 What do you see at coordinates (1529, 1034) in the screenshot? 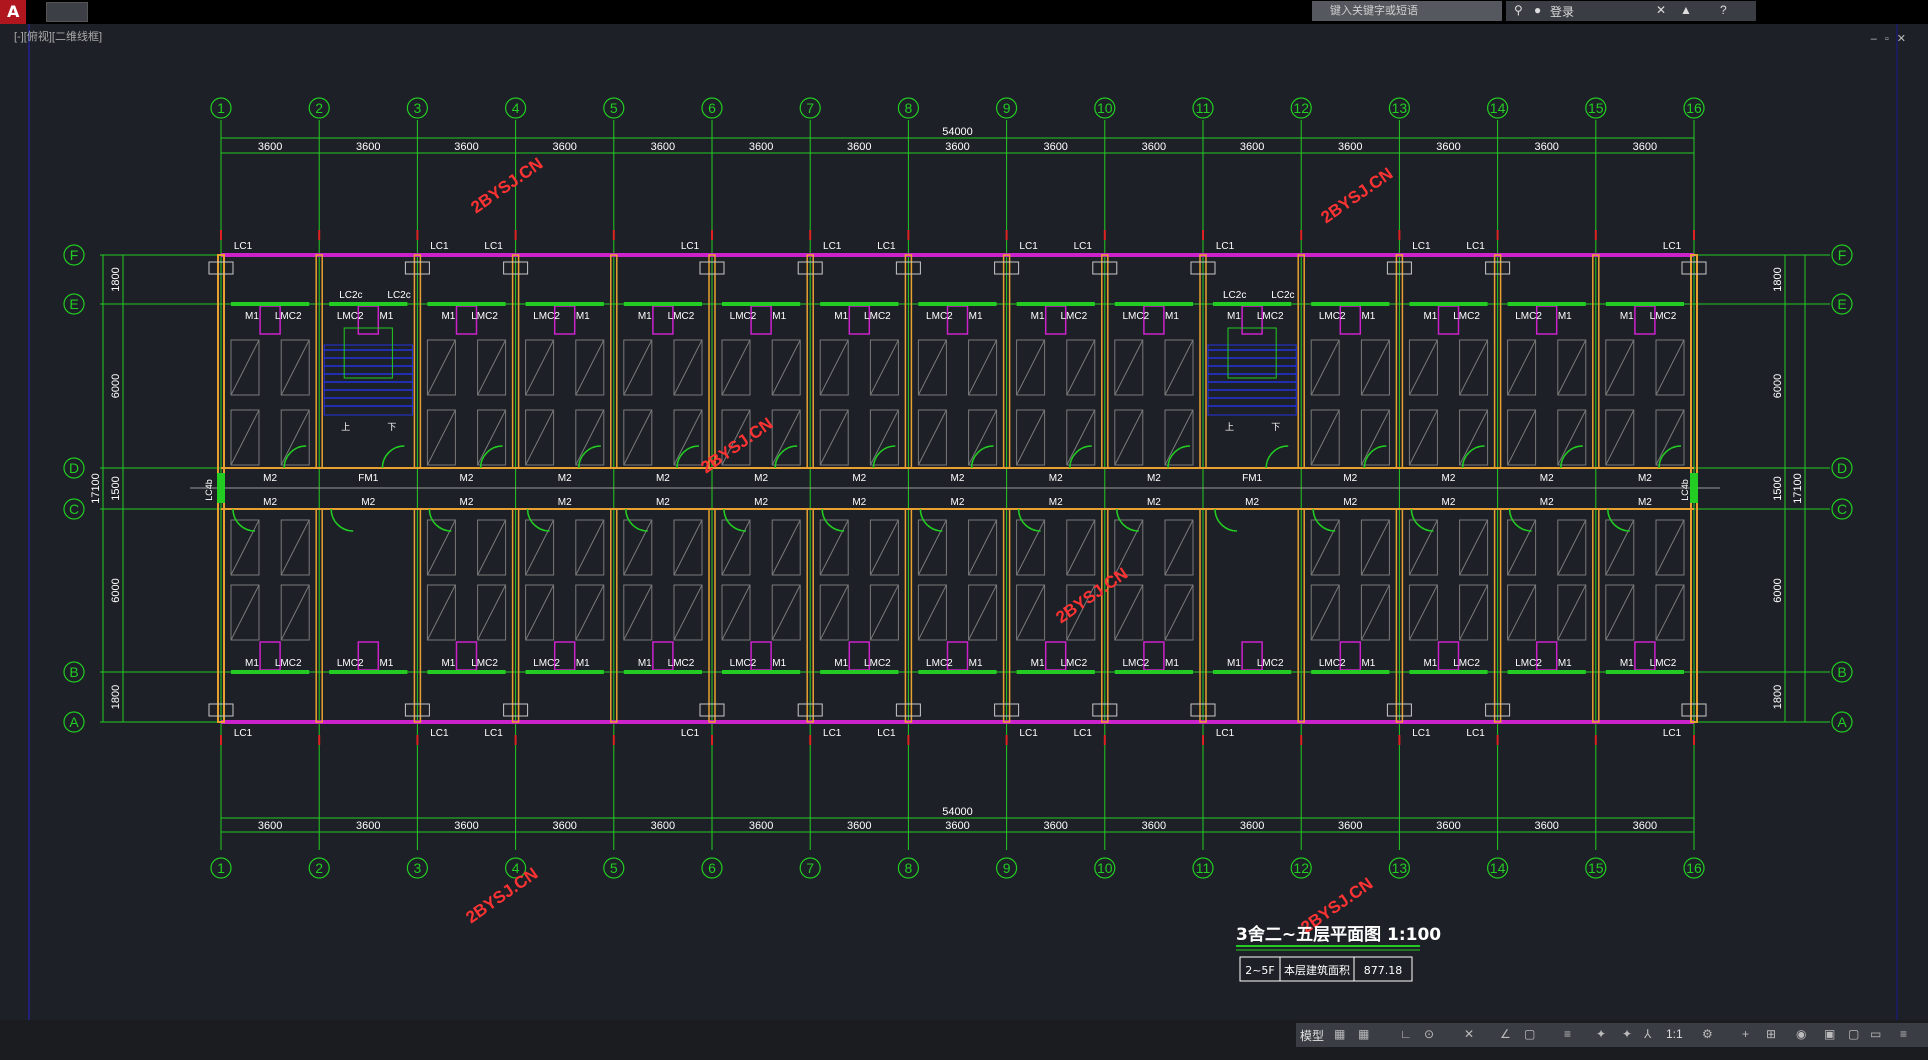
I see `transparency-icon: ▢` at bounding box center [1529, 1034].